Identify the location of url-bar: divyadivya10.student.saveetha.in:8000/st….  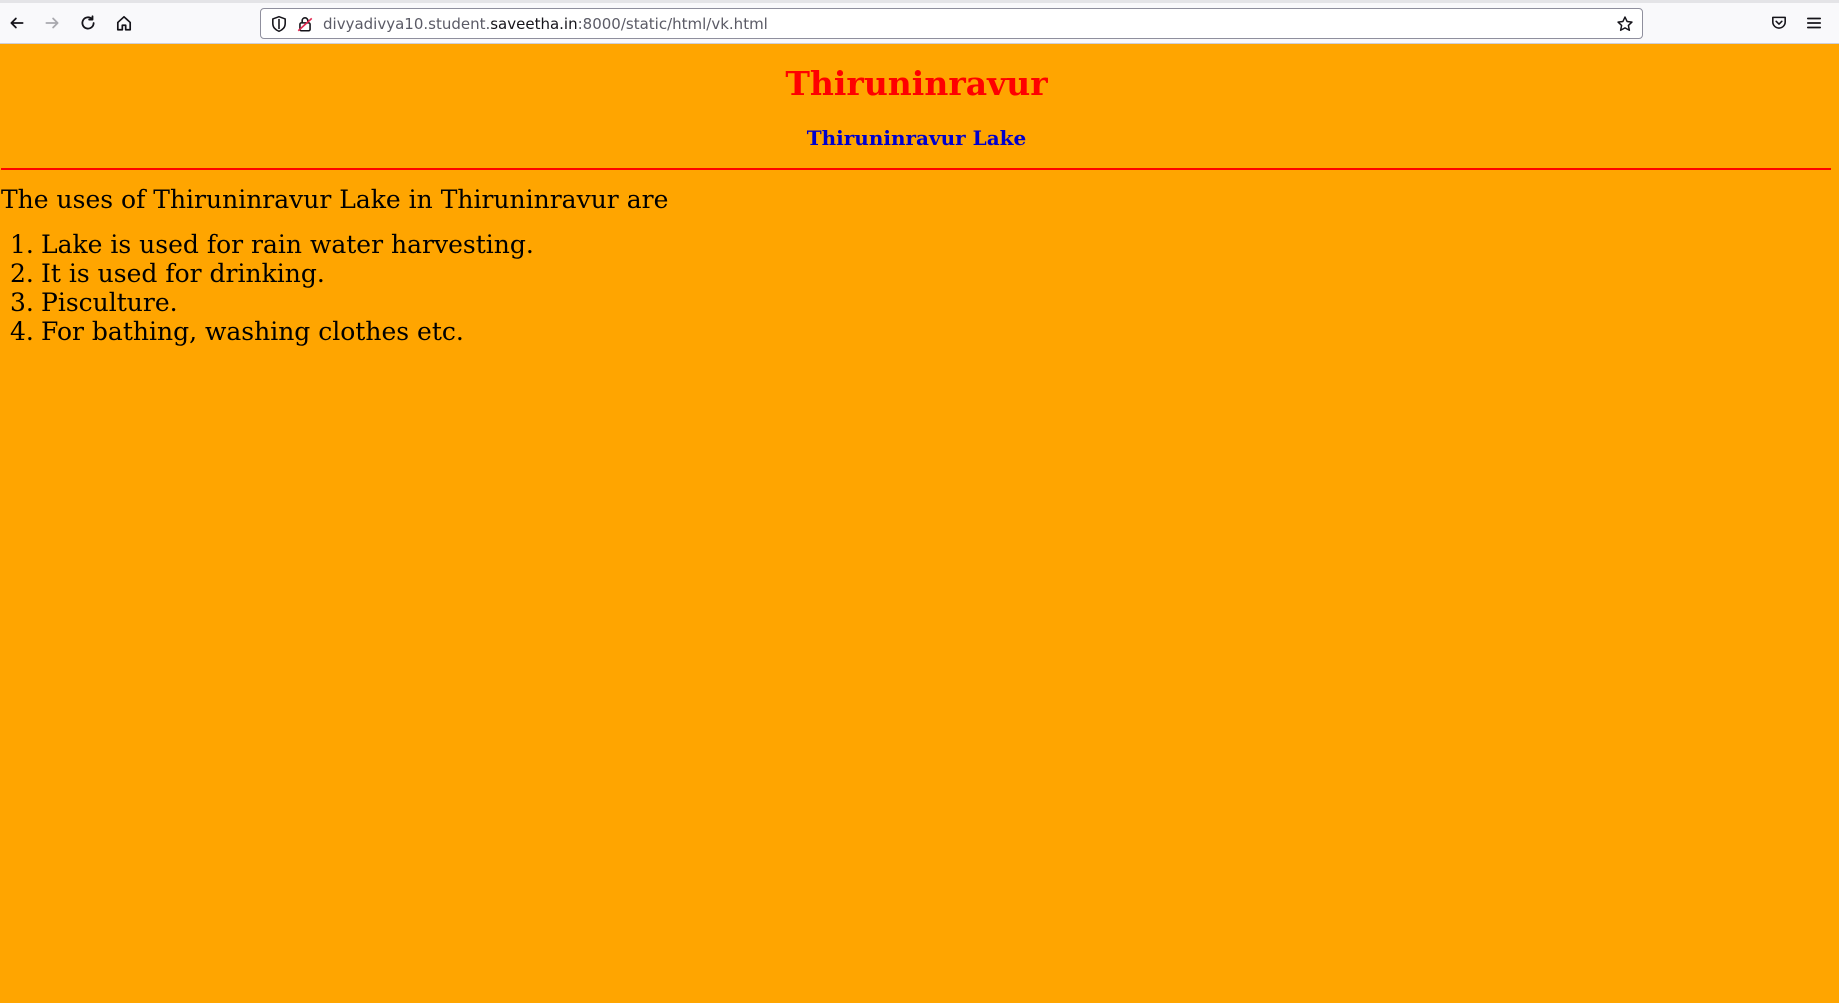
(951, 23).